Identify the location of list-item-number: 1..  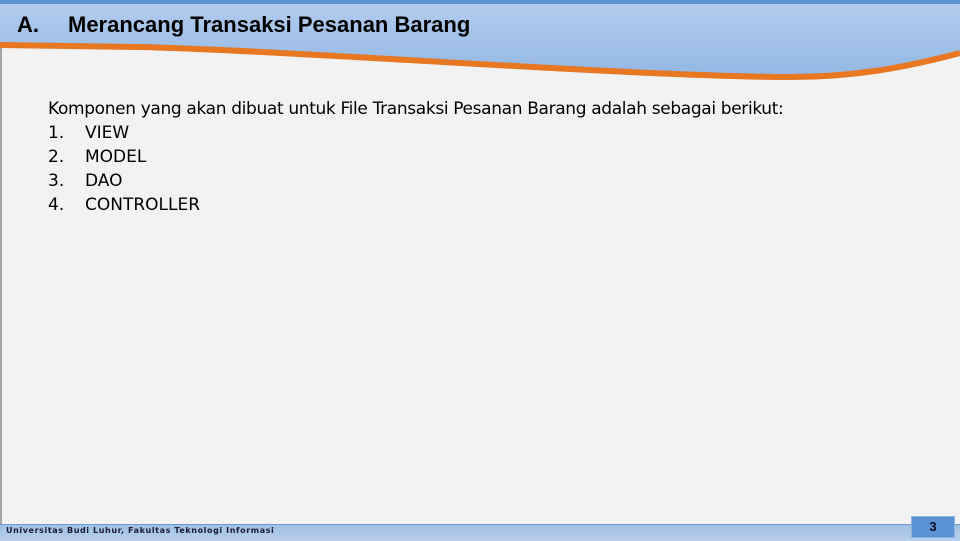
(56, 133).